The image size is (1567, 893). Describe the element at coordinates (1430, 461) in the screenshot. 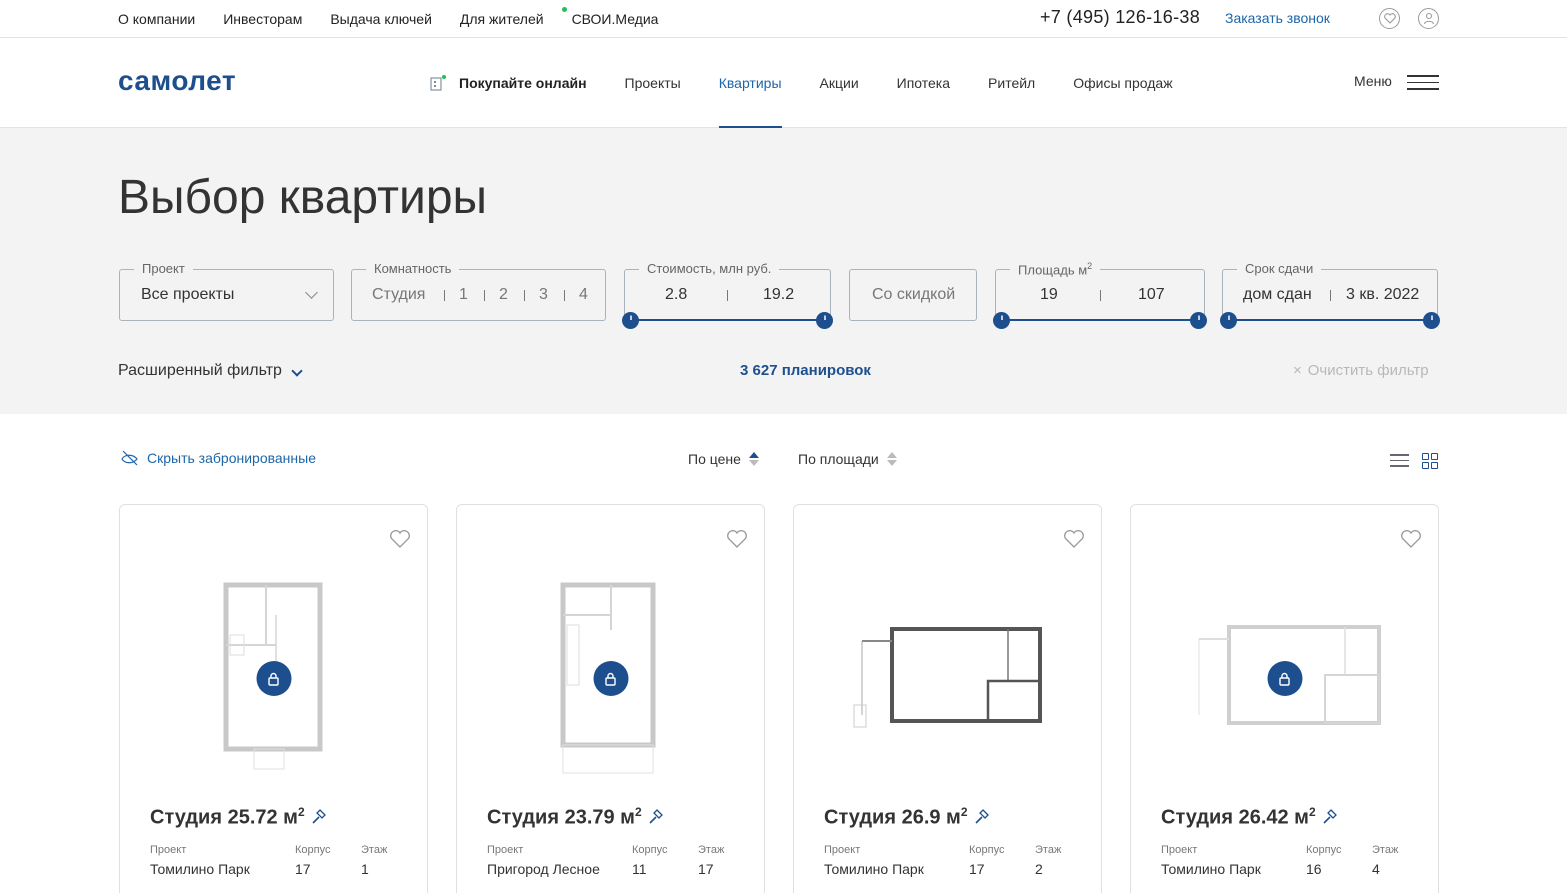

I see `grid-view-icon` at that location.